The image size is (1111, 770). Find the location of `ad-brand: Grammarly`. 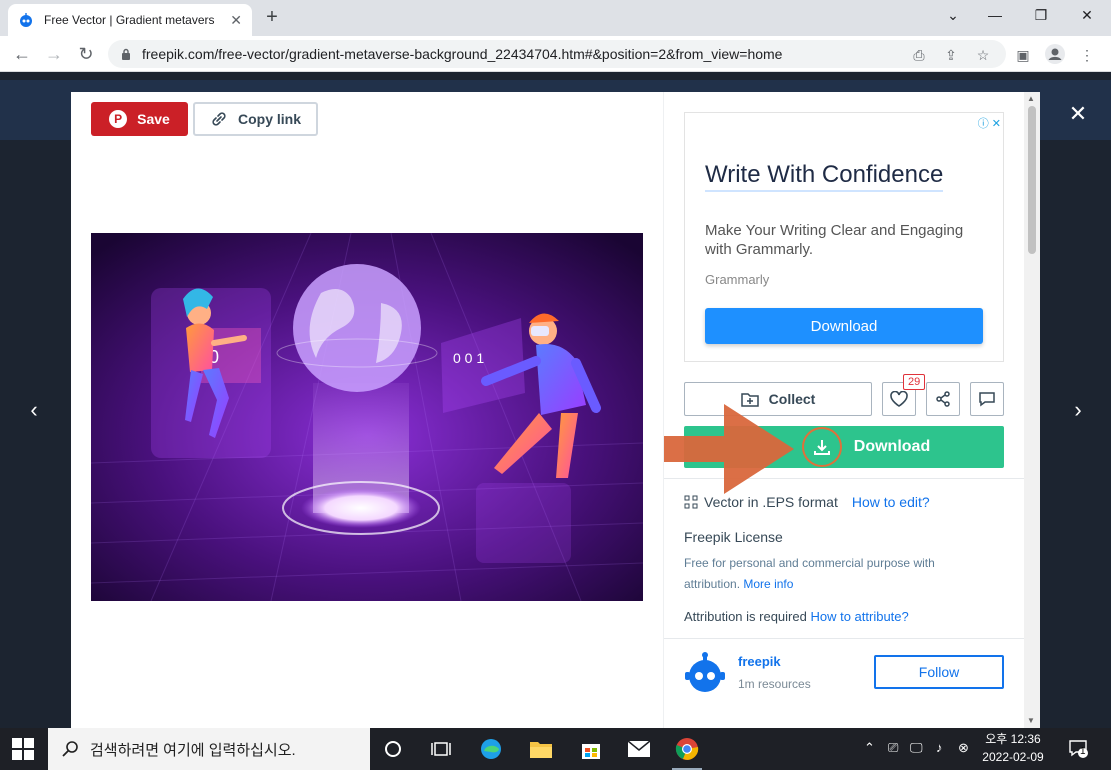

ad-brand: Grammarly is located at coordinates (737, 279).